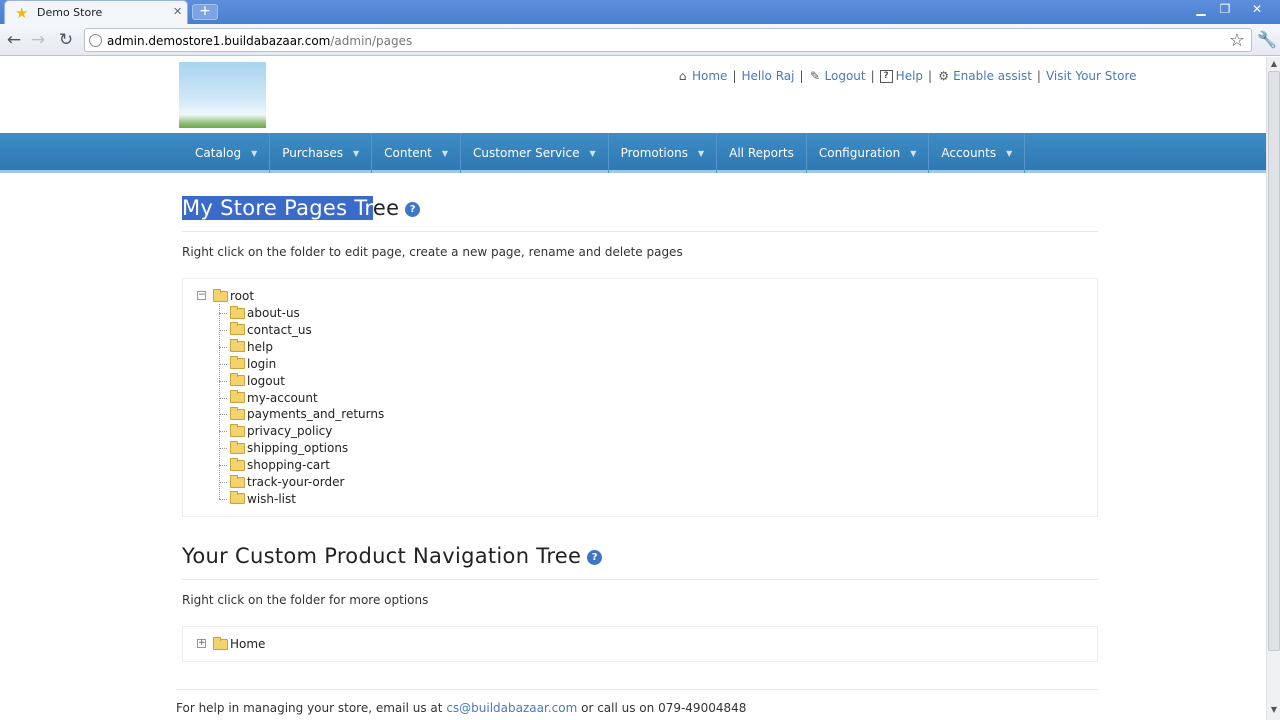 This screenshot has width=1280, height=720. What do you see at coordinates (253, 364) in the screenshot?
I see `tree-node-login: login` at bounding box center [253, 364].